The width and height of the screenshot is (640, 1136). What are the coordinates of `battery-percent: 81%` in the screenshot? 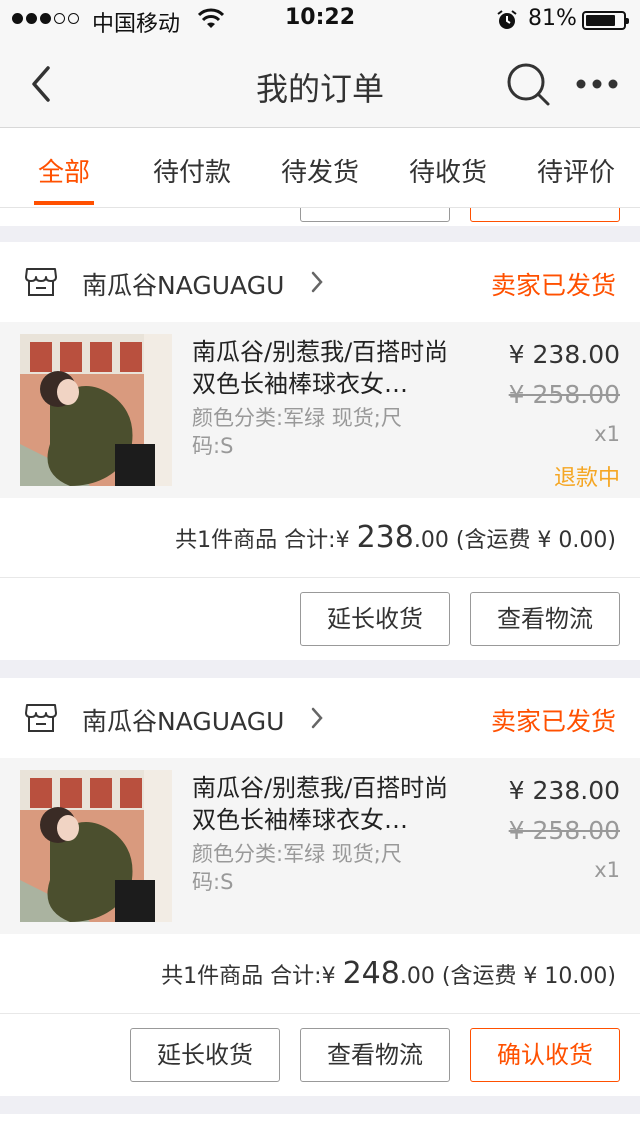 It's located at (552, 18).